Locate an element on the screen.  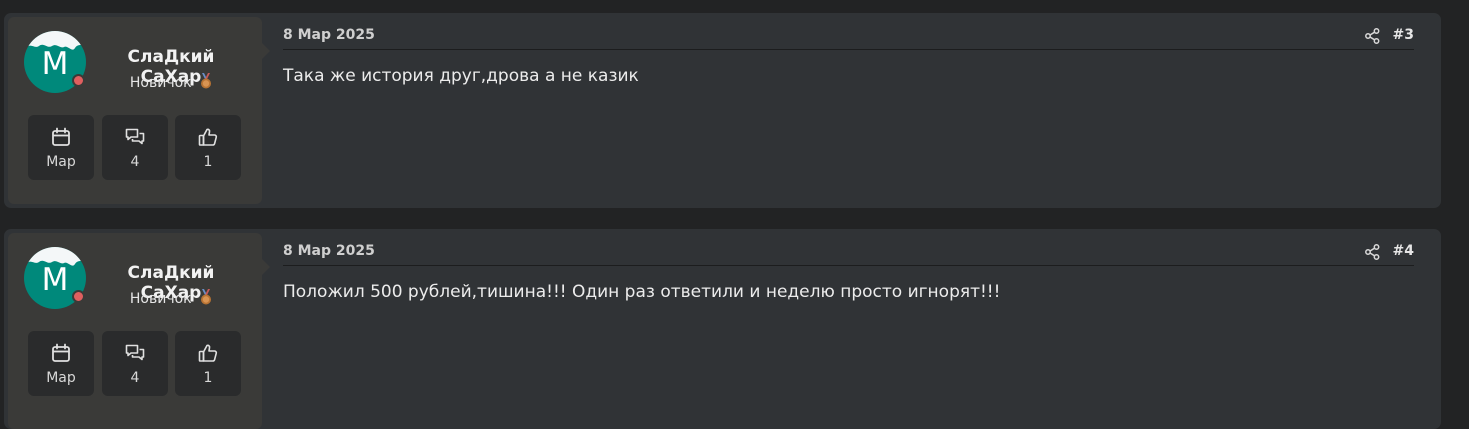
post-number-link: #4 is located at coordinates (1403, 251).